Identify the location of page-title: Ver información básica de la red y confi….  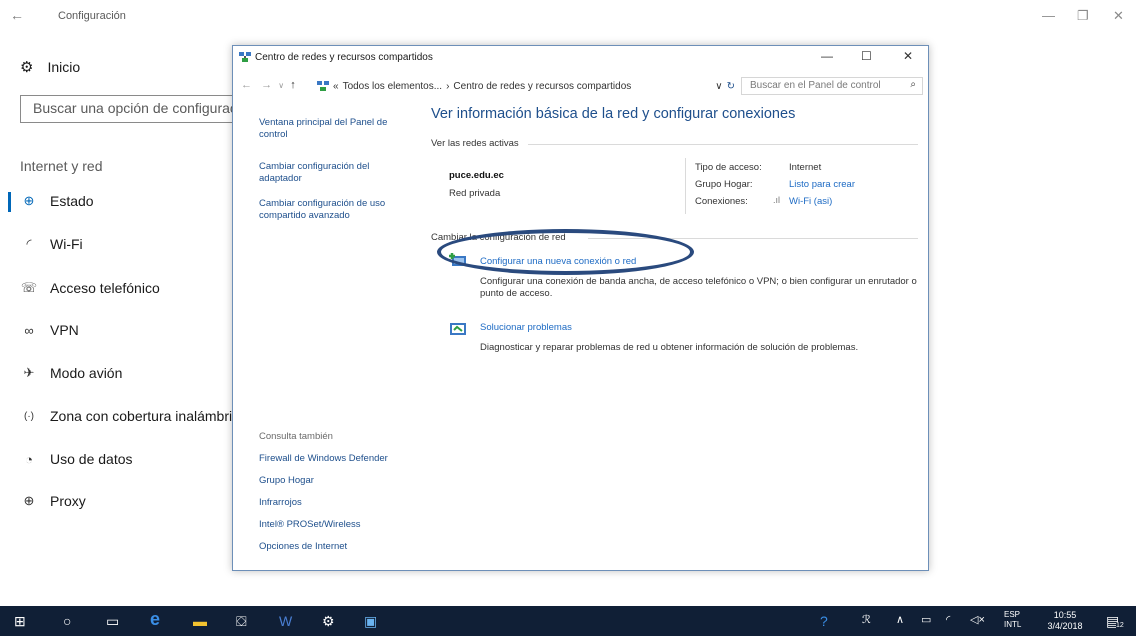
(613, 114).